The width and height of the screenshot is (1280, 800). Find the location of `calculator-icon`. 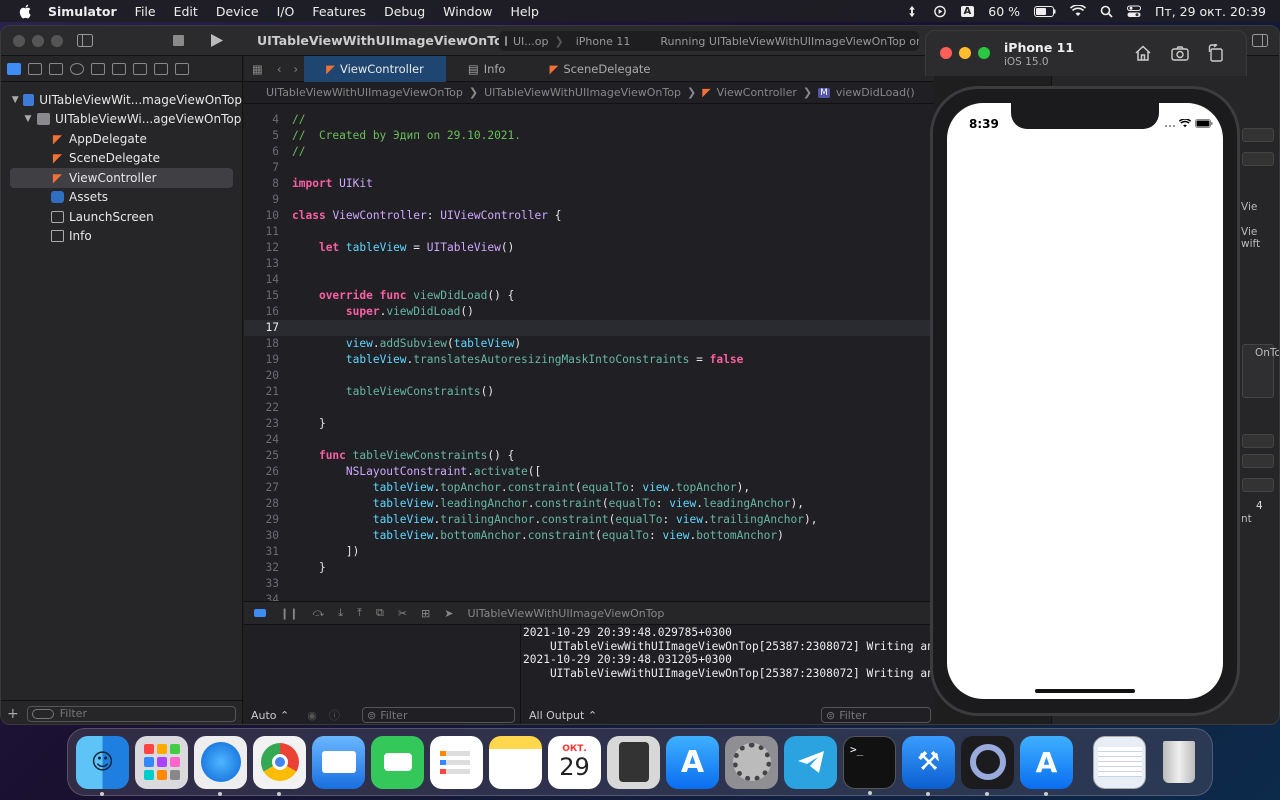

calculator-icon is located at coordinates (633, 762).